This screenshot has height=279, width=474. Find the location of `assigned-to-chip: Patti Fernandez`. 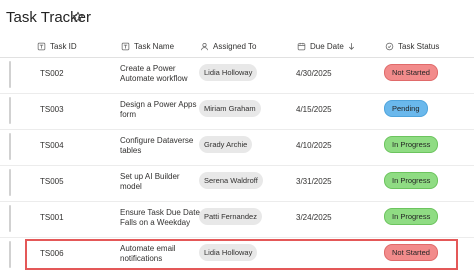

assigned-to-chip: Patti Fernandez is located at coordinates (230, 216).